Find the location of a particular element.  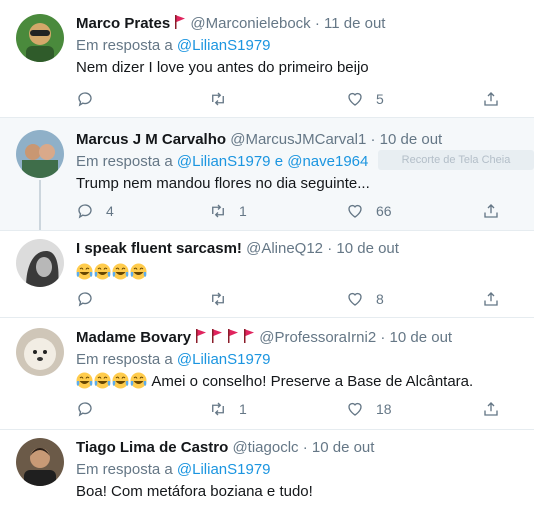

tweet-header: Marco Prates @Marconielebock · 11 de out is located at coordinates (301, 24).